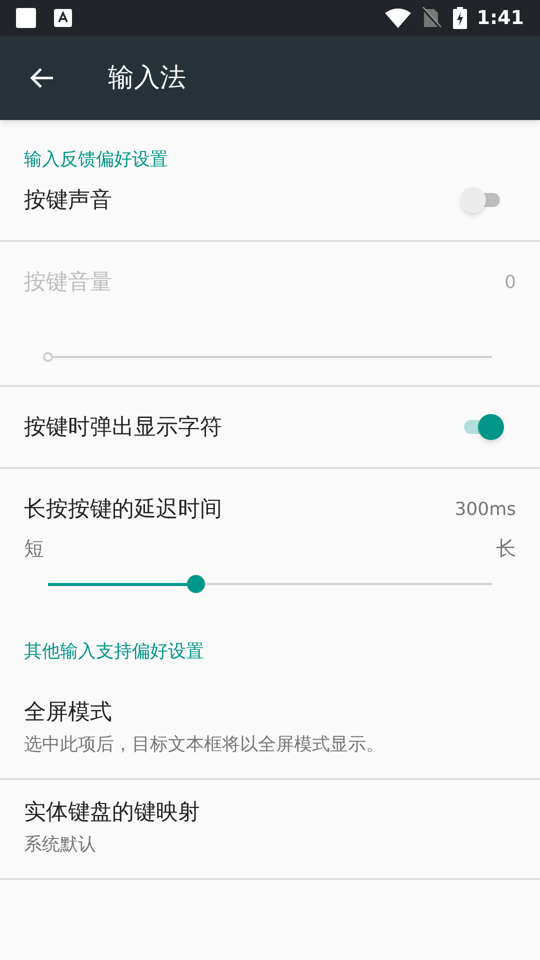 This screenshot has height=960, width=540. What do you see at coordinates (270, 730) in the screenshot?
I see `setting-item: 全屏模式 选中此项后，目标文本框将以全屏模式显示。` at bounding box center [270, 730].